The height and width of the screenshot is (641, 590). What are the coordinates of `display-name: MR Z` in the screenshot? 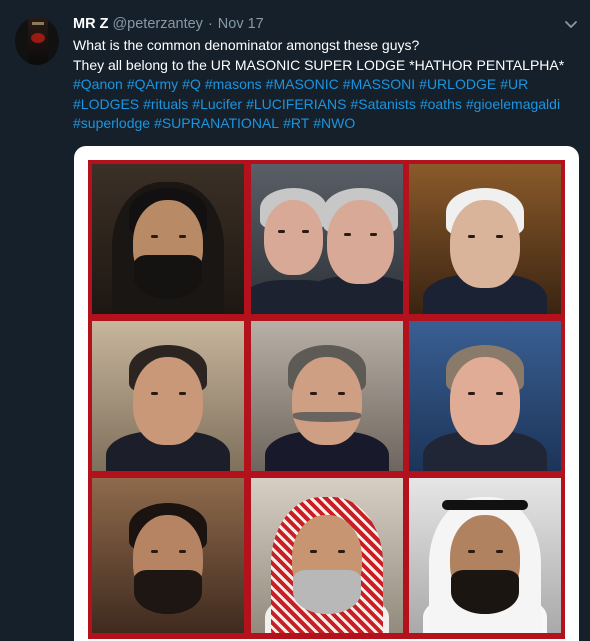 It's located at (90, 24).